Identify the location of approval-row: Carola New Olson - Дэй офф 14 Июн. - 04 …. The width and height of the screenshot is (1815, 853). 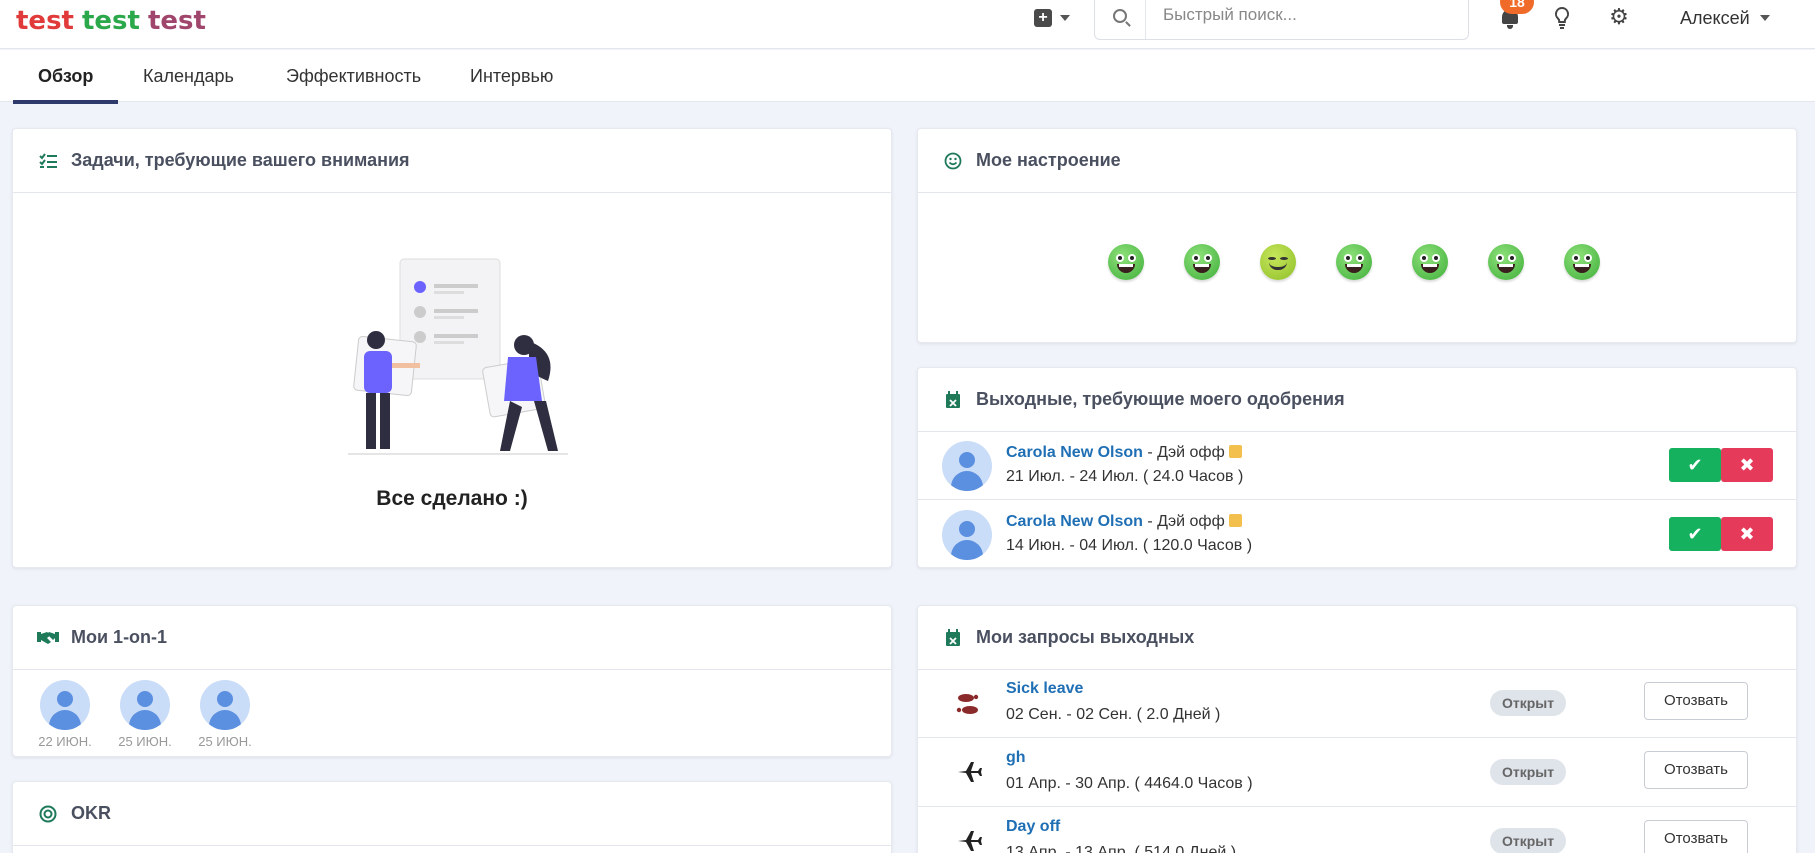
(1357, 535).